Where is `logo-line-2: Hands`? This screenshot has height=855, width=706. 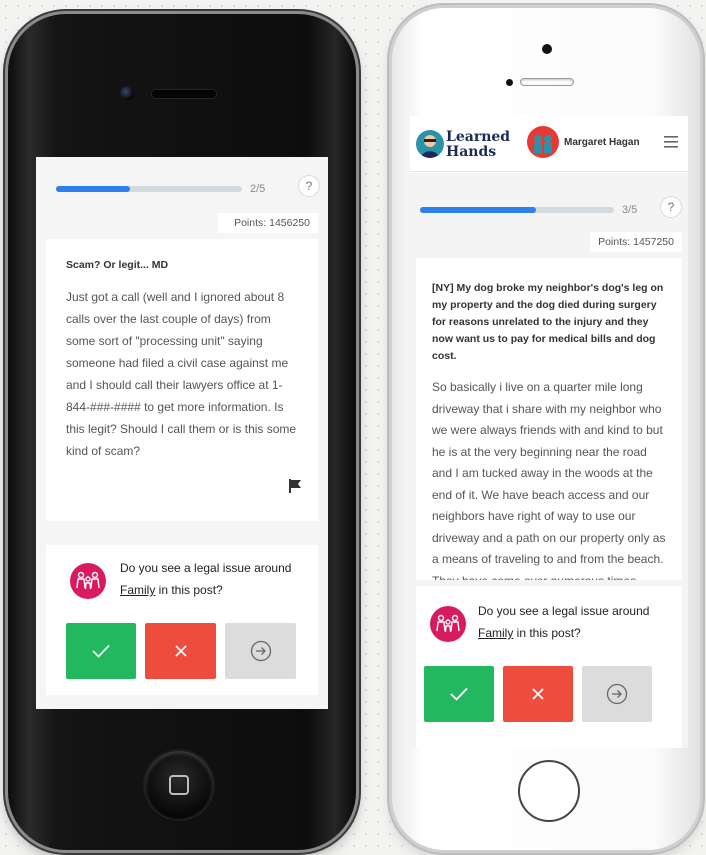 logo-line-2: Hands is located at coordinates (471, 152).